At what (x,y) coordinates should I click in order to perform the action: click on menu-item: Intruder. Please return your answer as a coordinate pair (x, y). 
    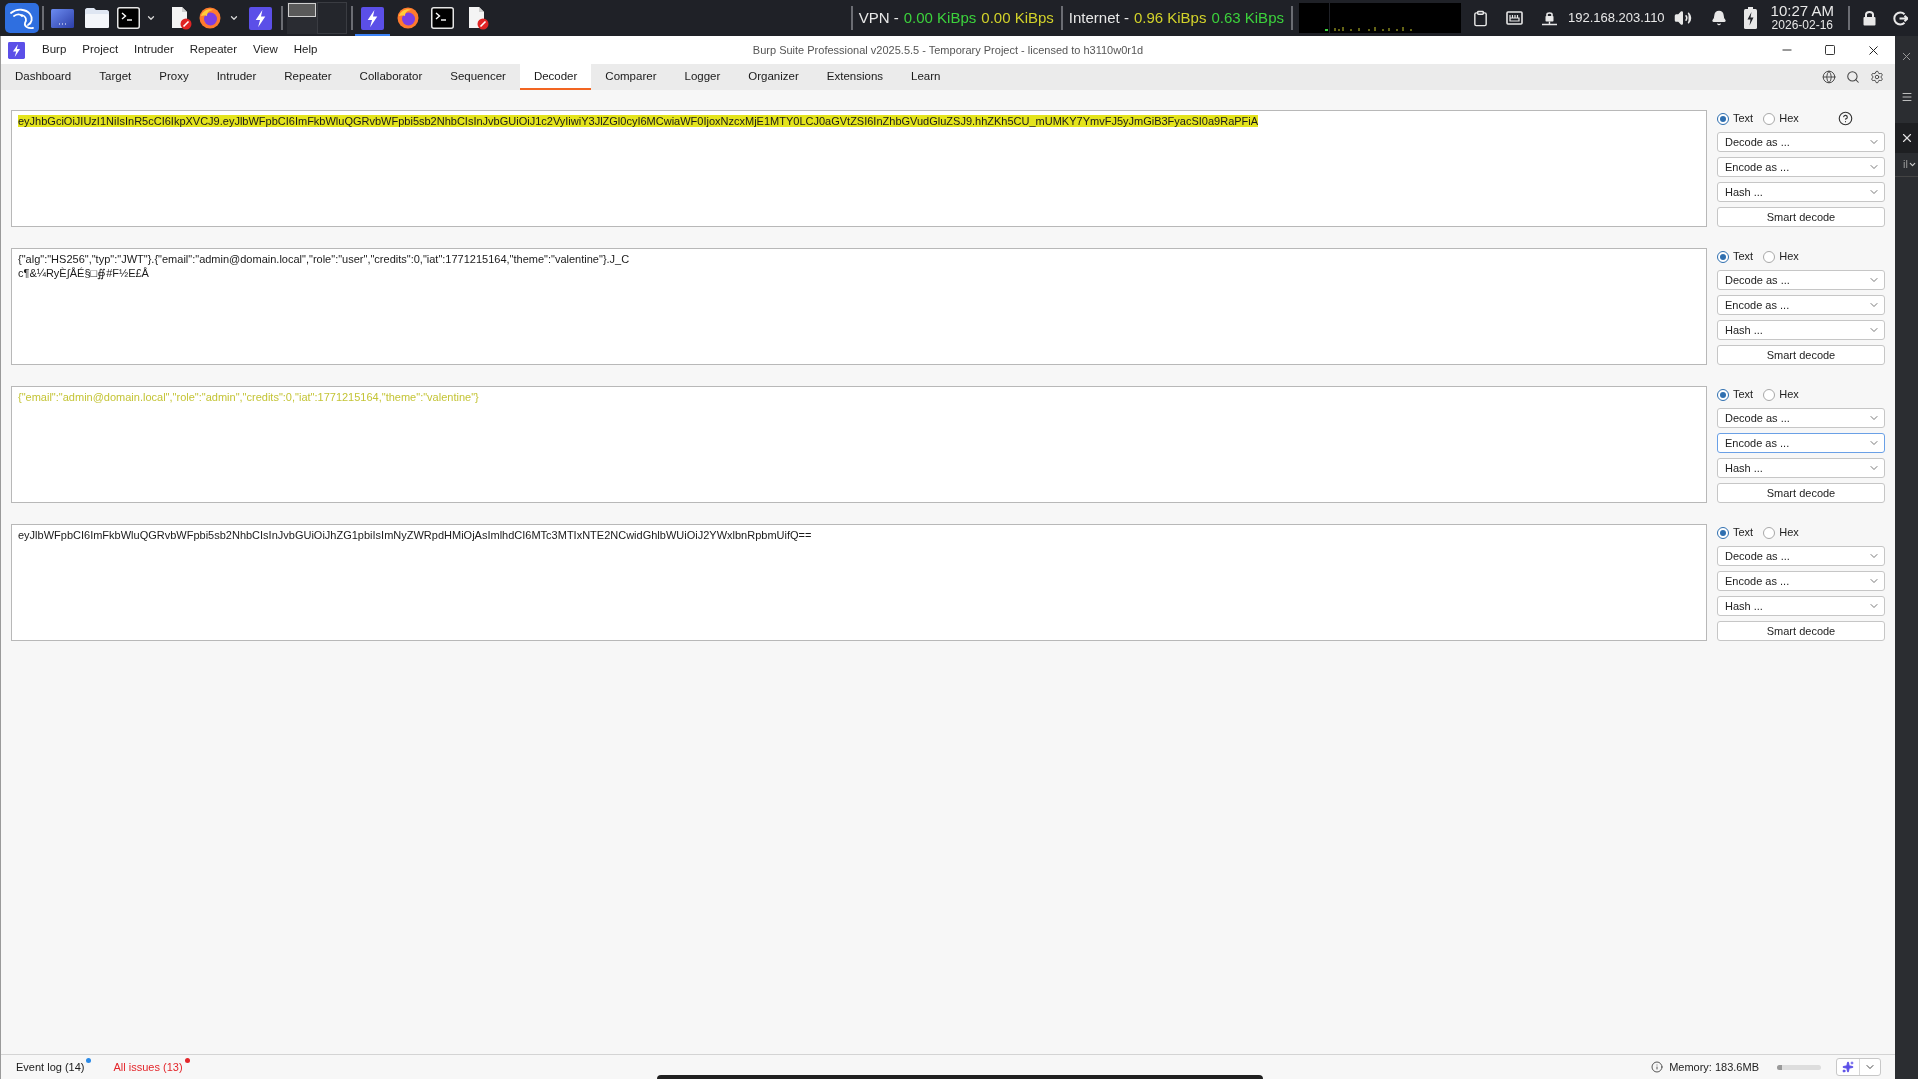
    Looking at the image, I should click on (154, 50).